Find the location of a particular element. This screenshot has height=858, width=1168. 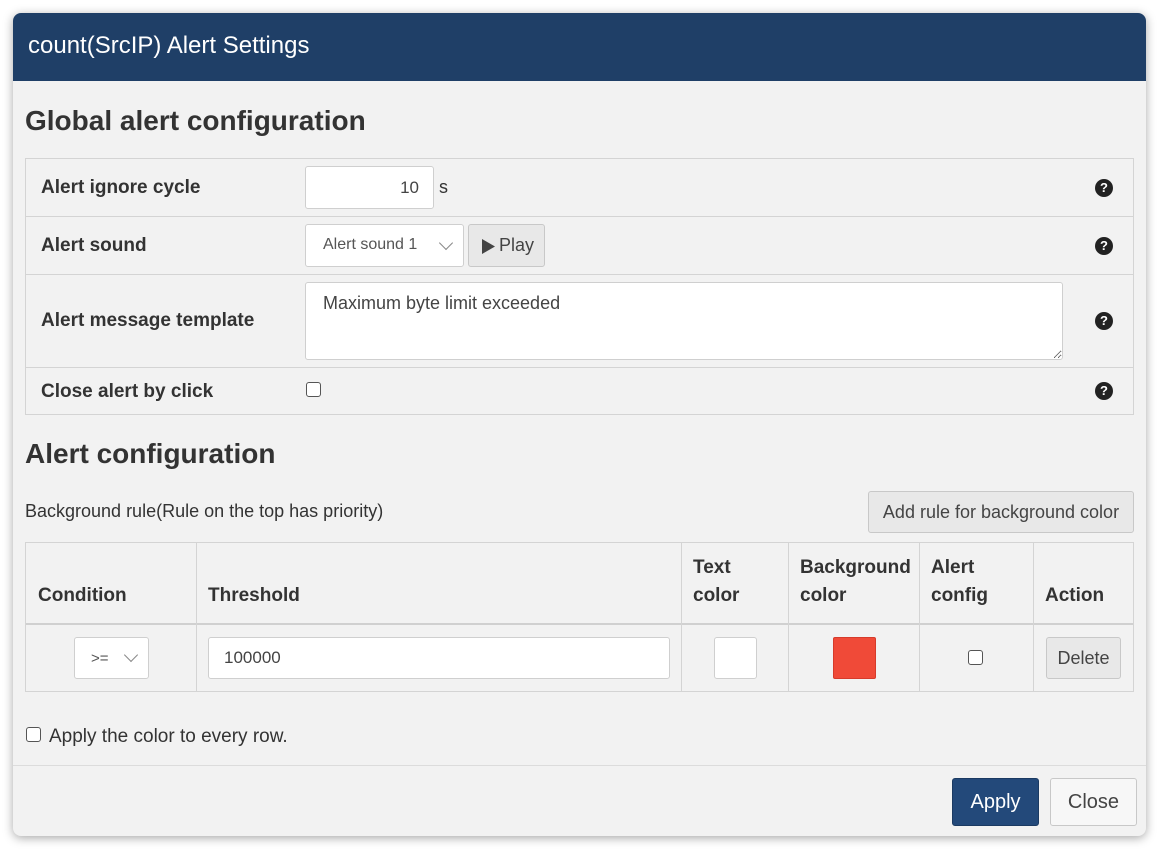

alert-sound-help-icon: ? is located at coordinates (1104, 246).